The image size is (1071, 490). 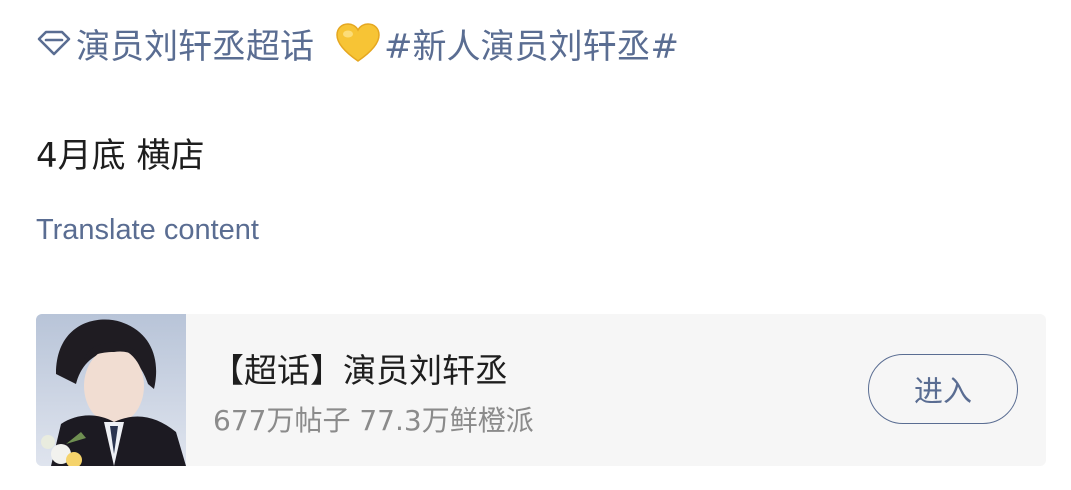 I want to click on translate-content-link: Translate content, so click(x=147, y=230).